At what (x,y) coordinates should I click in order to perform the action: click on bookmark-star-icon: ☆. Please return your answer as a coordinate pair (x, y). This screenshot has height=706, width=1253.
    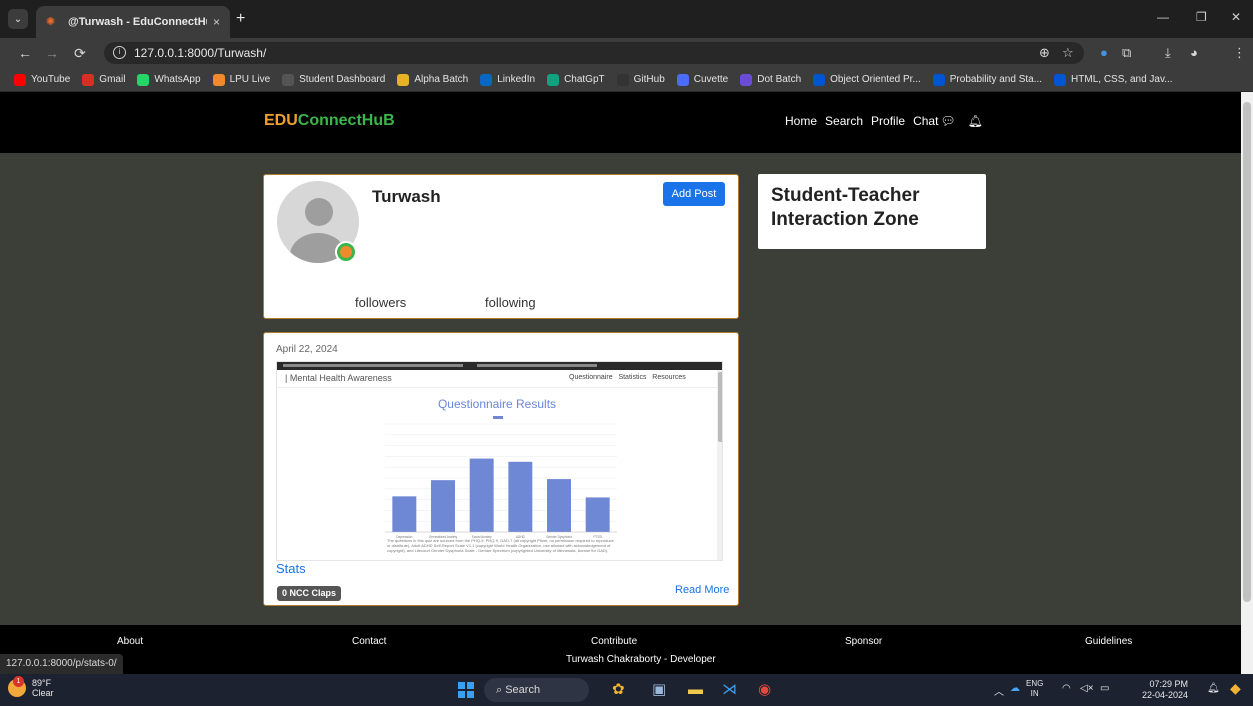
    Looking at the image, I should click on (1068, 53).